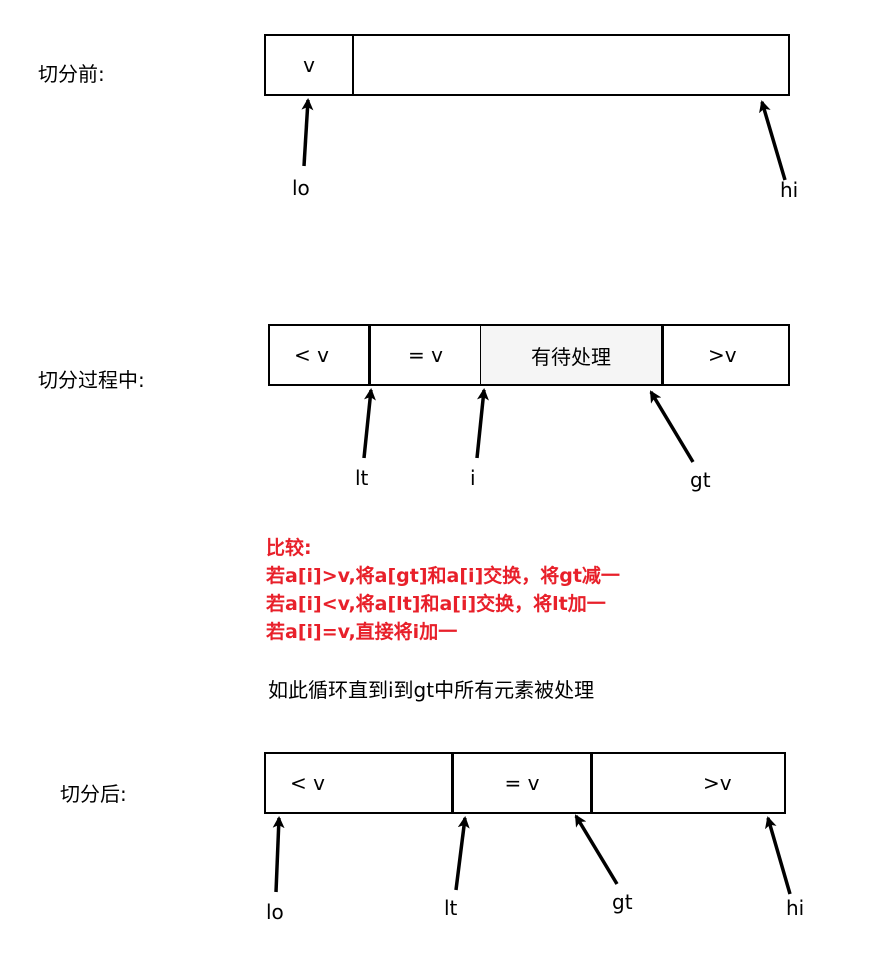 Image resolution: width=872 pixels, height=956 pixels. What do you see at coordinates (778, 855) in the screenshot?
I see `arrow-hi-final` at bounding box center [778, 855].